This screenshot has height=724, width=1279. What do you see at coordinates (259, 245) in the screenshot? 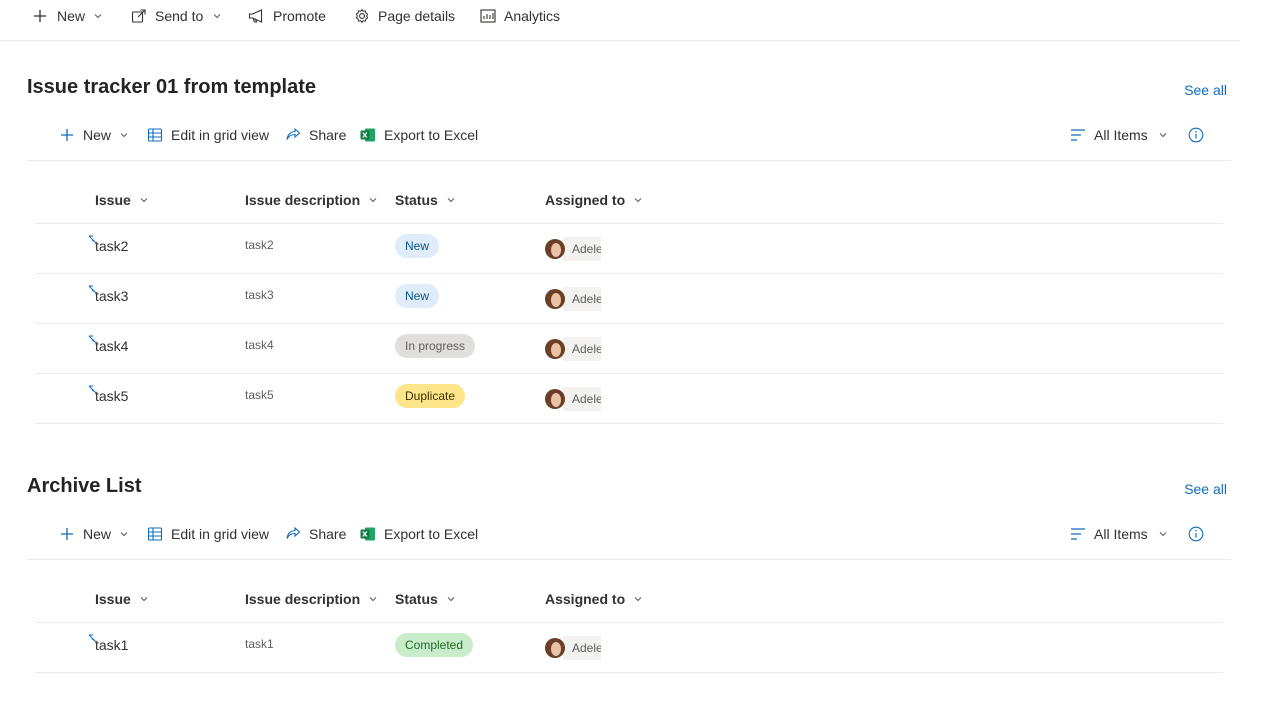
I see `issue-description: task2` at bounding box center [259, 245].